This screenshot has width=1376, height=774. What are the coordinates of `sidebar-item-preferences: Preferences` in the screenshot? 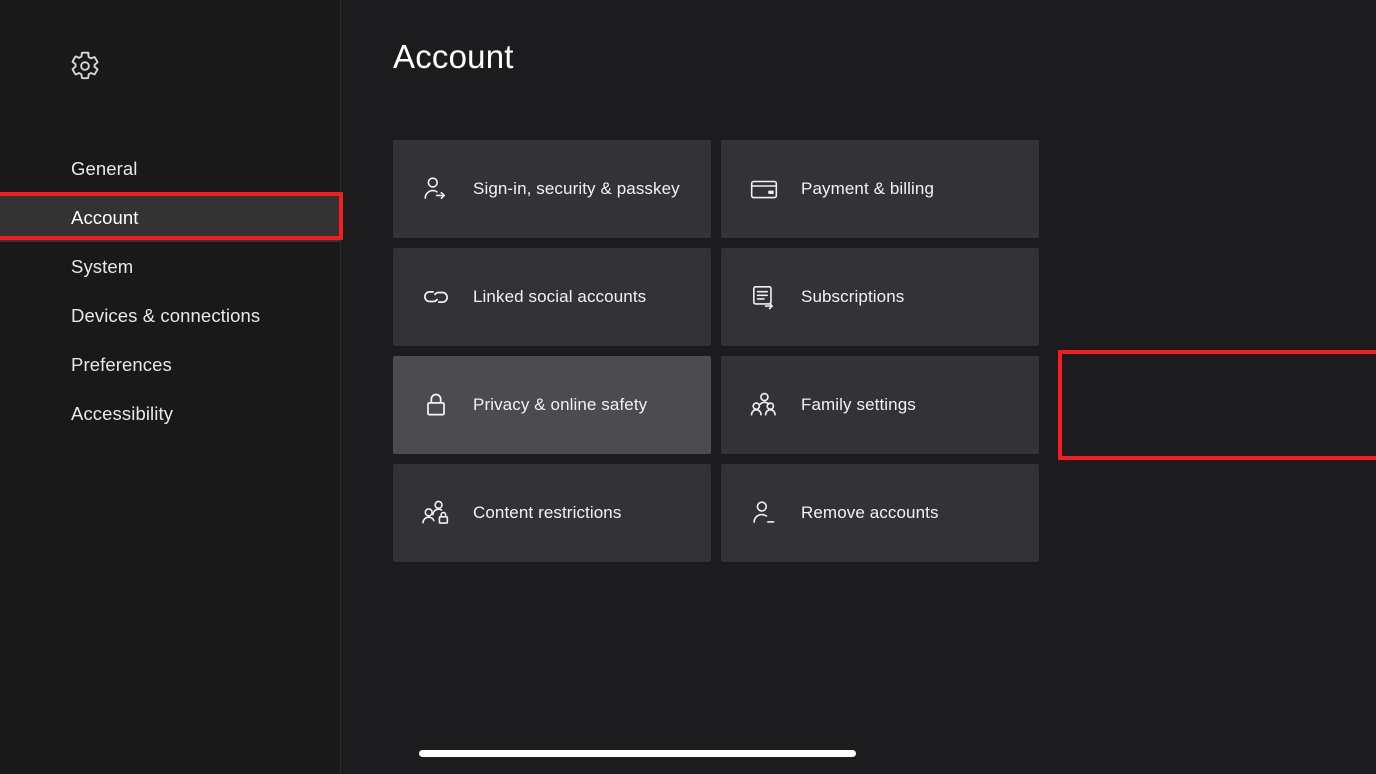 It's located at (170, 364).